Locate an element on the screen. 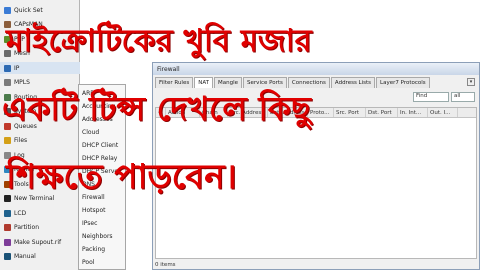 The height and width of the screenshot is (270, 480). sidebar-item-label: MPLS is located at coordinates (22, 82).